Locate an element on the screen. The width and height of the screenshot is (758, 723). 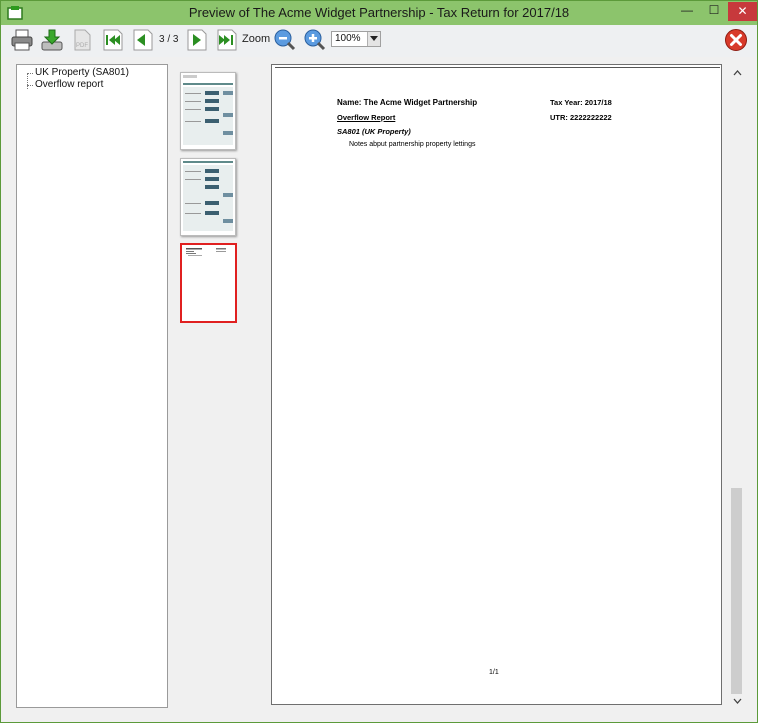
scroll-thumb is located at coordinates (736, 591).